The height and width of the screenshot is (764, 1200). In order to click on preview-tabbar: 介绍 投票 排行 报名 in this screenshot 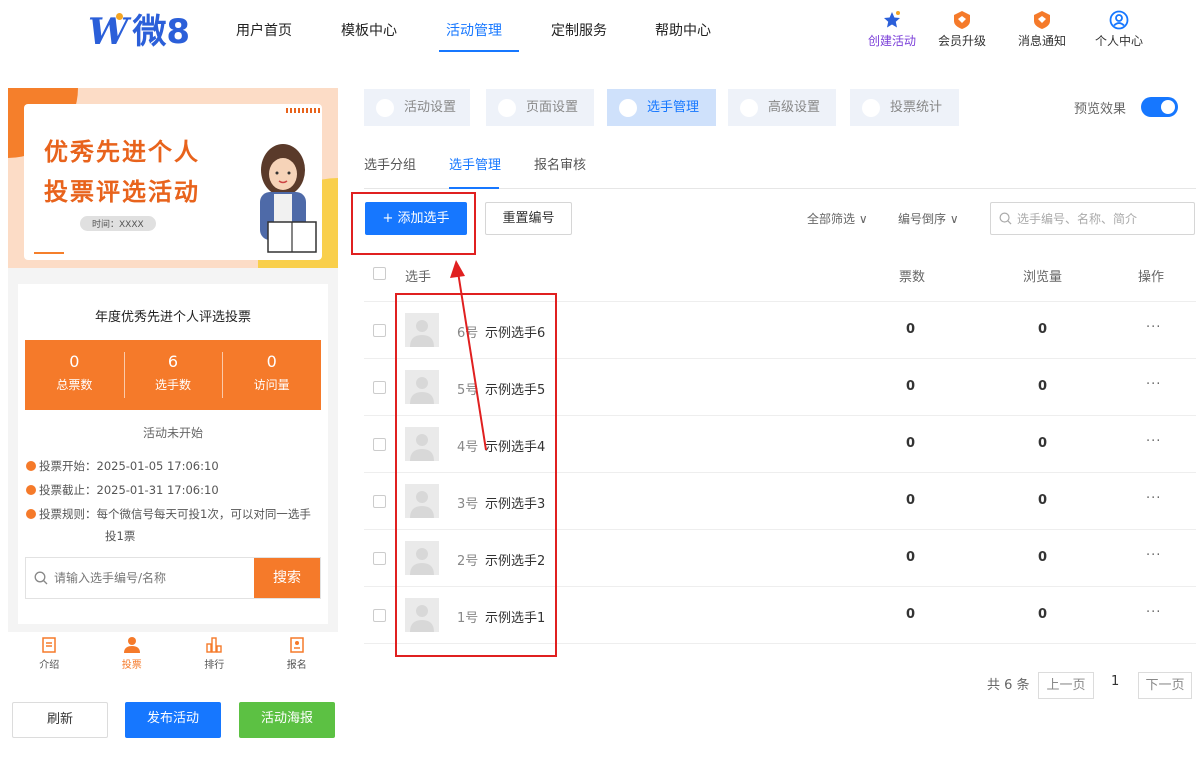, I will do `click(173, 655)`.